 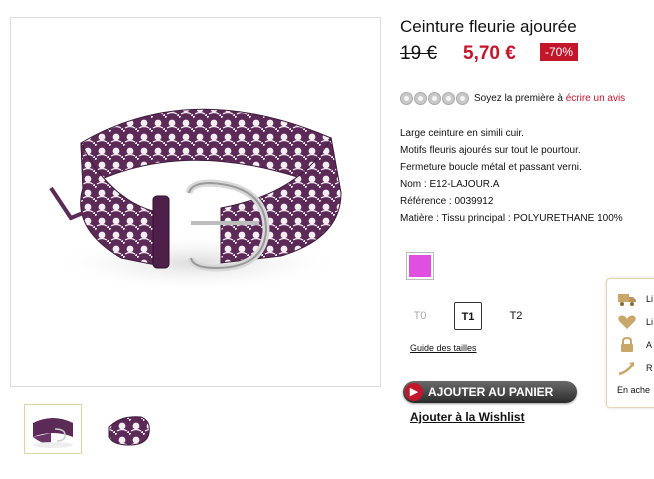 I want to click on rating-prompt: Soyez la première à écrire un avis, so click(x=549, y=98).